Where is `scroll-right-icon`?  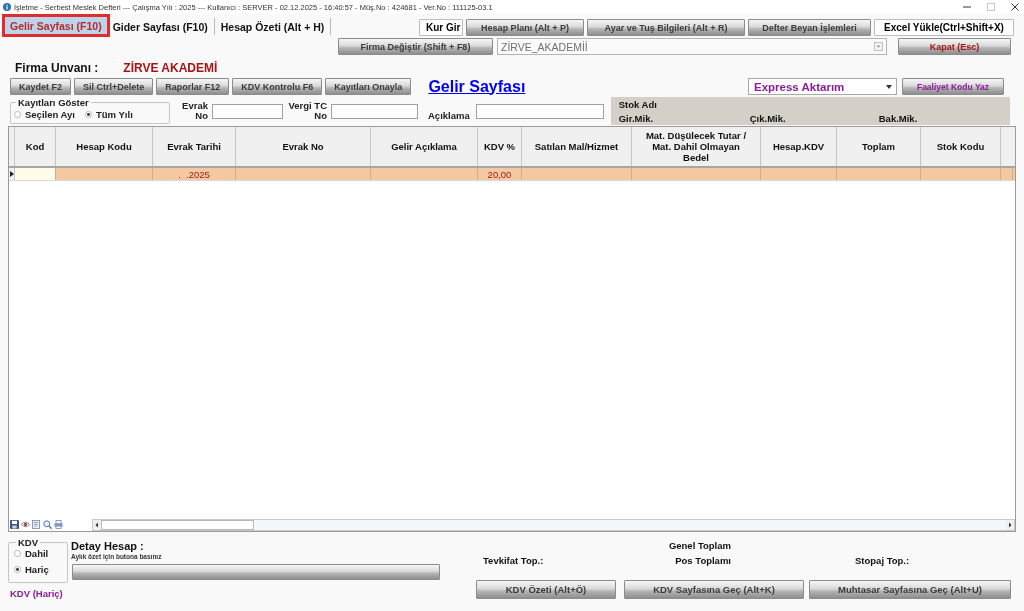
scroll-right-icon is located at coordinates (1010, 524).